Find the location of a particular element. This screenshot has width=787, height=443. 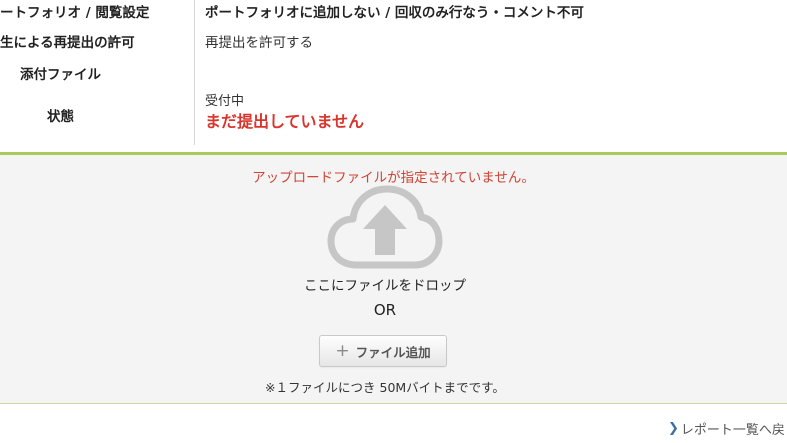

or-separator: OR is located at coordinates (385, 310).